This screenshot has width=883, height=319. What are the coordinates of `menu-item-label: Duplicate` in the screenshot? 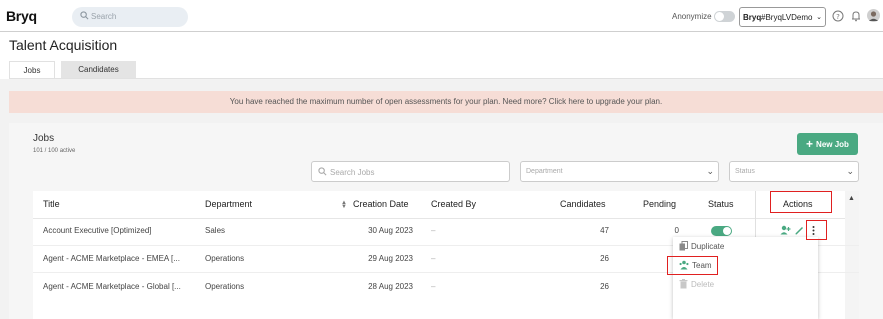 It's located at (708, 246).